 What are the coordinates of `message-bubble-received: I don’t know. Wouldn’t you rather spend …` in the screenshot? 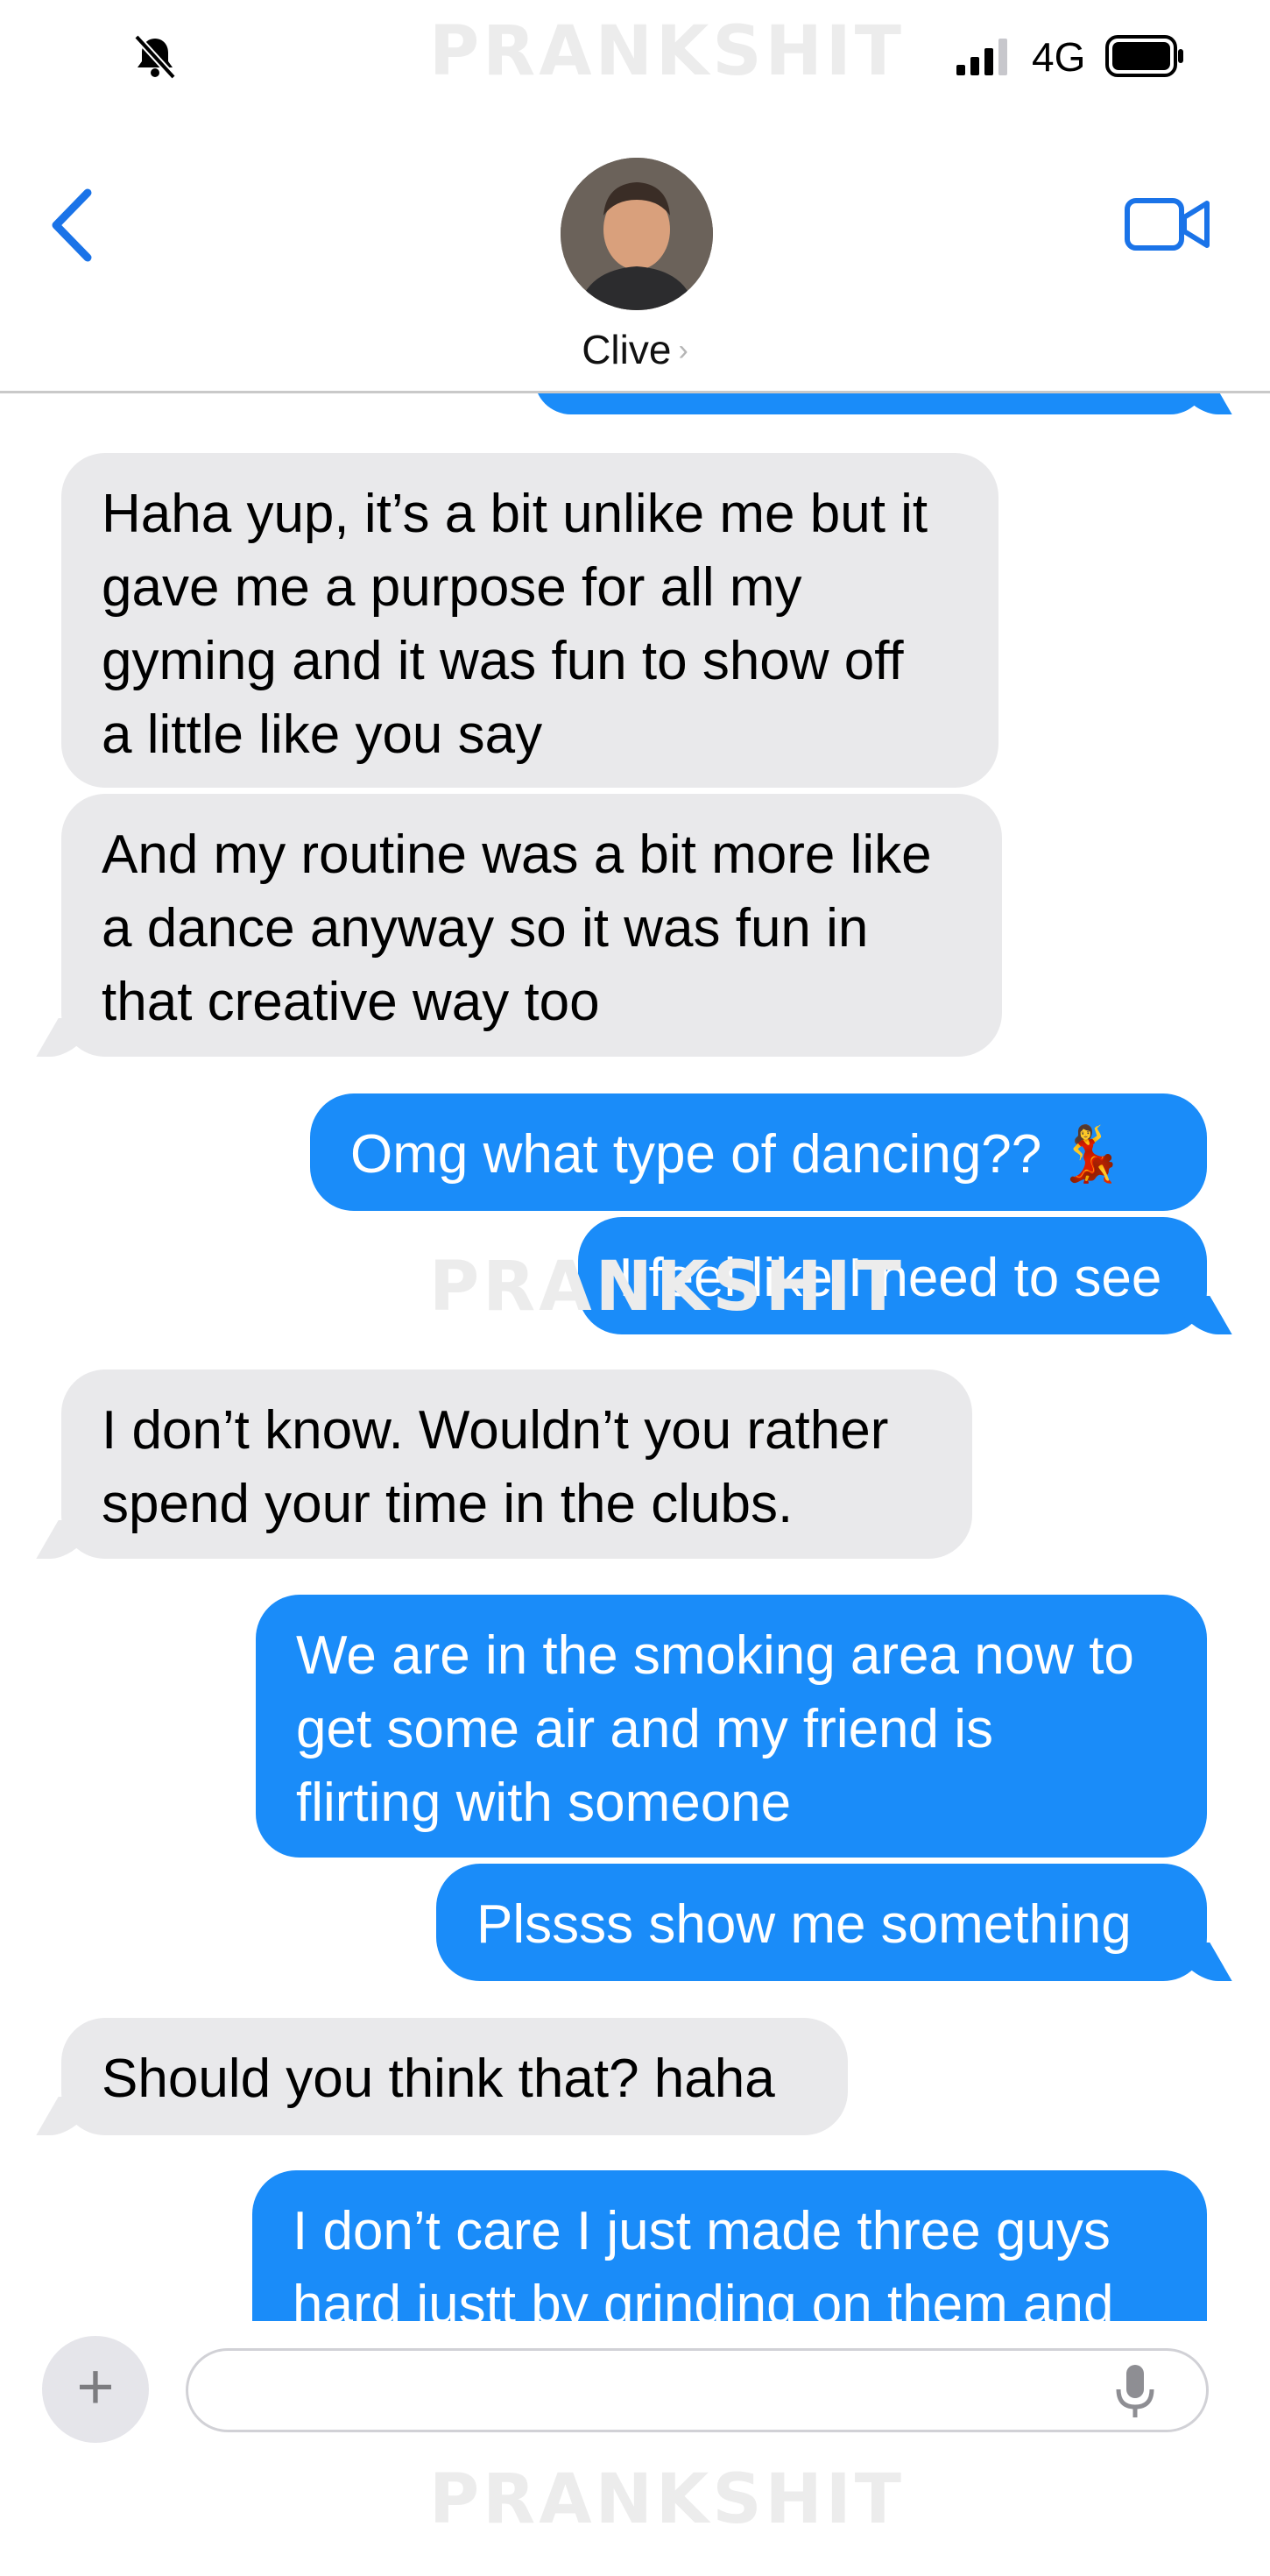 It's located at (516, 1464).